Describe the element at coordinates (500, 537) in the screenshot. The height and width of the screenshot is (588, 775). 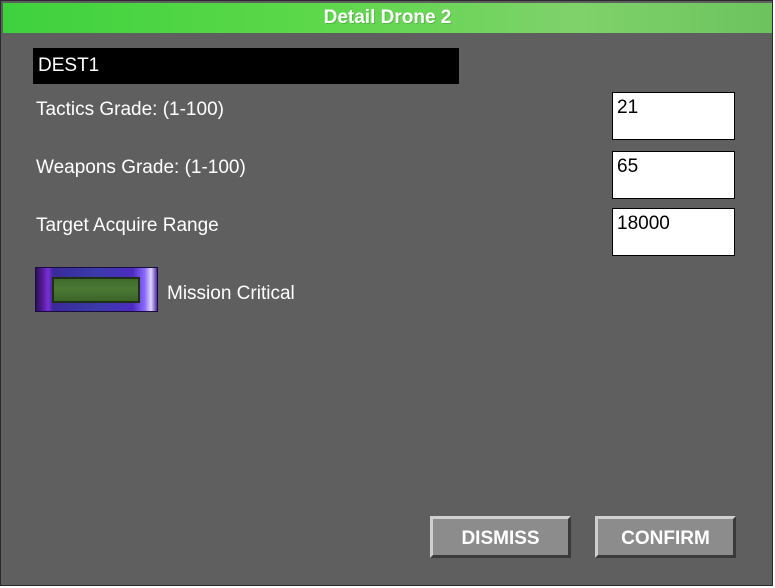
I see `dismiss-button: DISMISS` at that location.